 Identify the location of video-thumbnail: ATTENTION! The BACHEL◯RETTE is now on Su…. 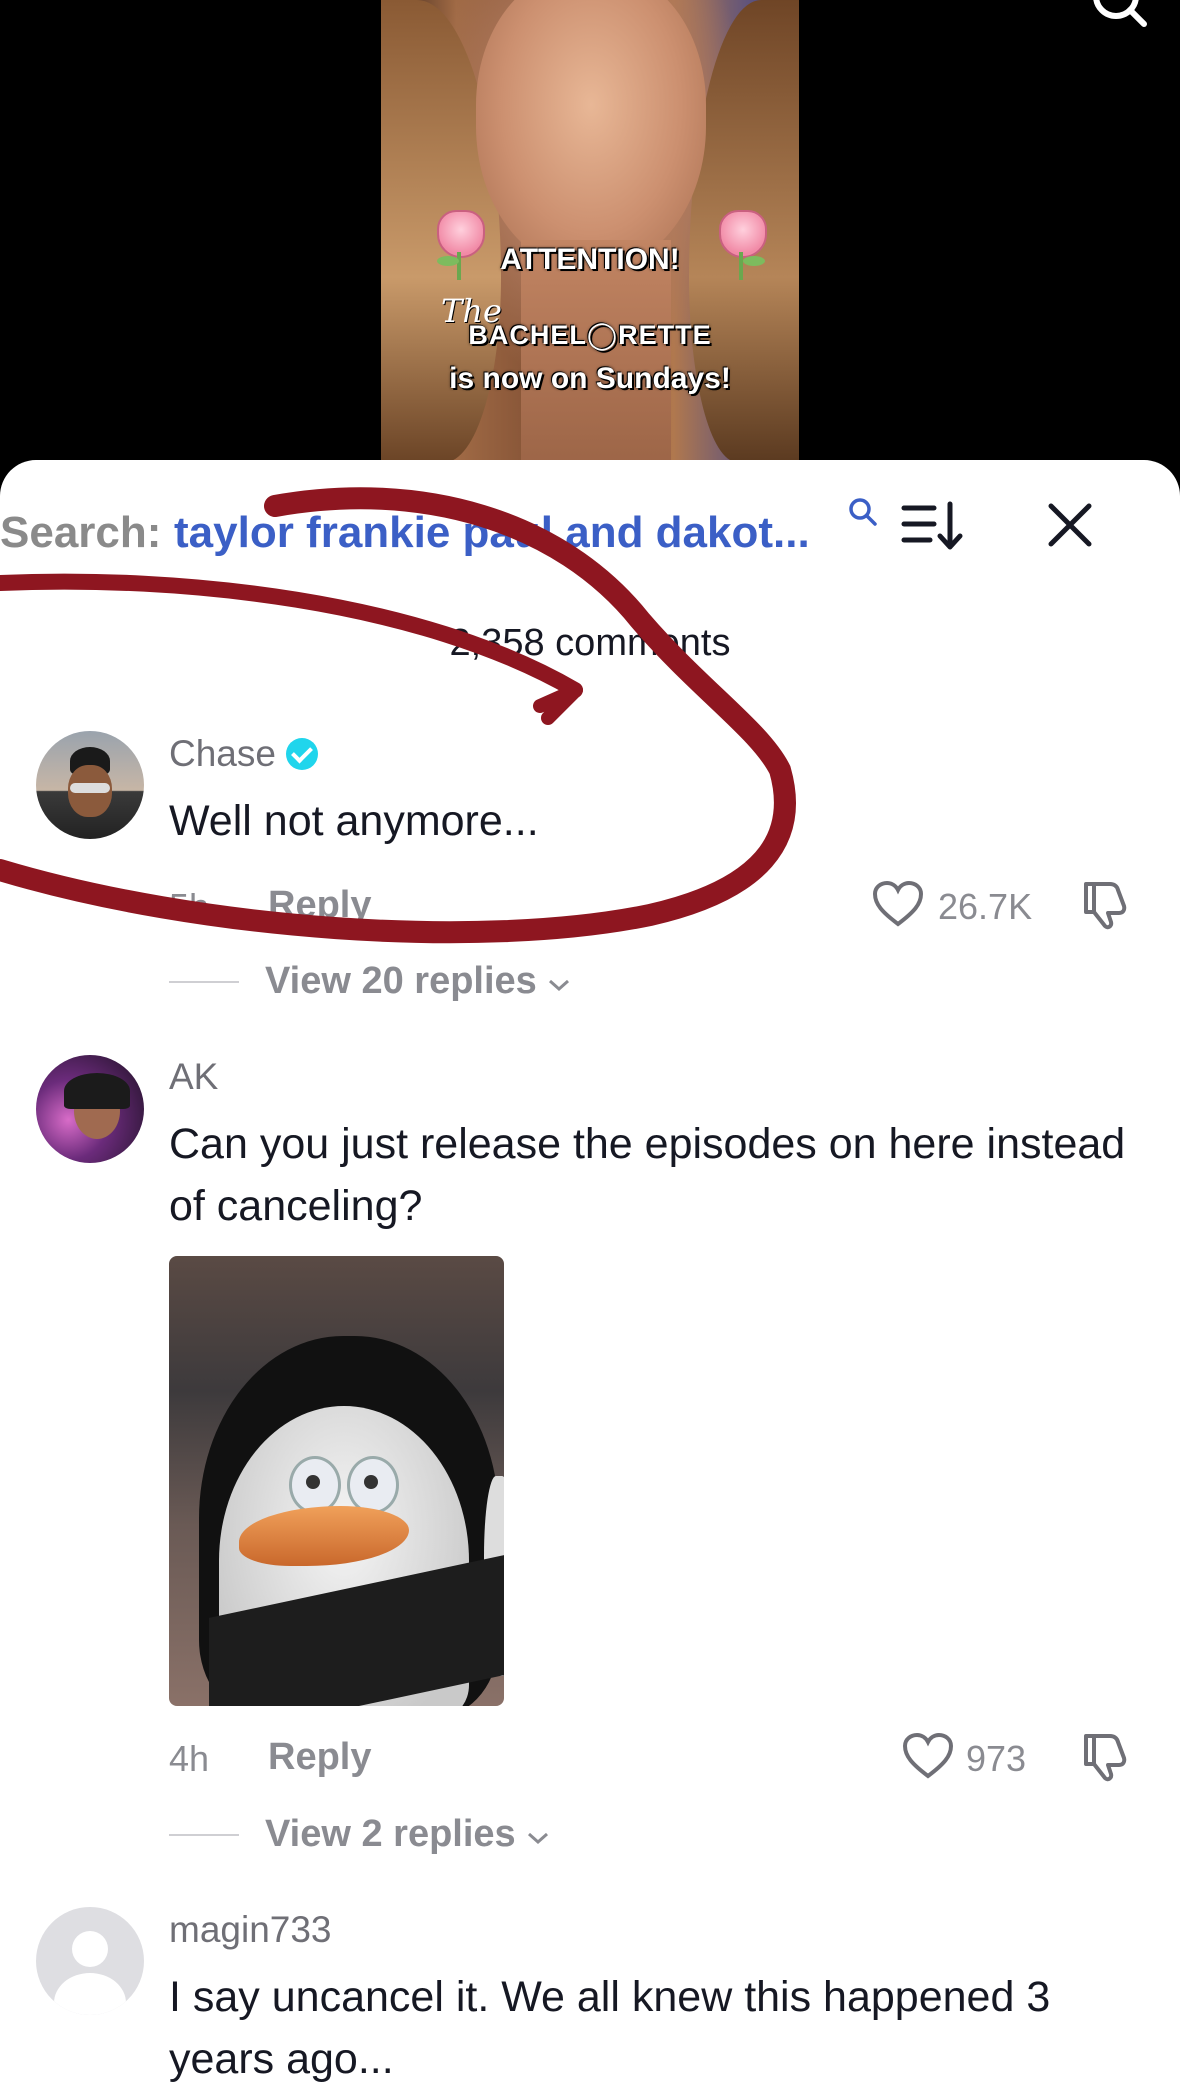
(590, 231).